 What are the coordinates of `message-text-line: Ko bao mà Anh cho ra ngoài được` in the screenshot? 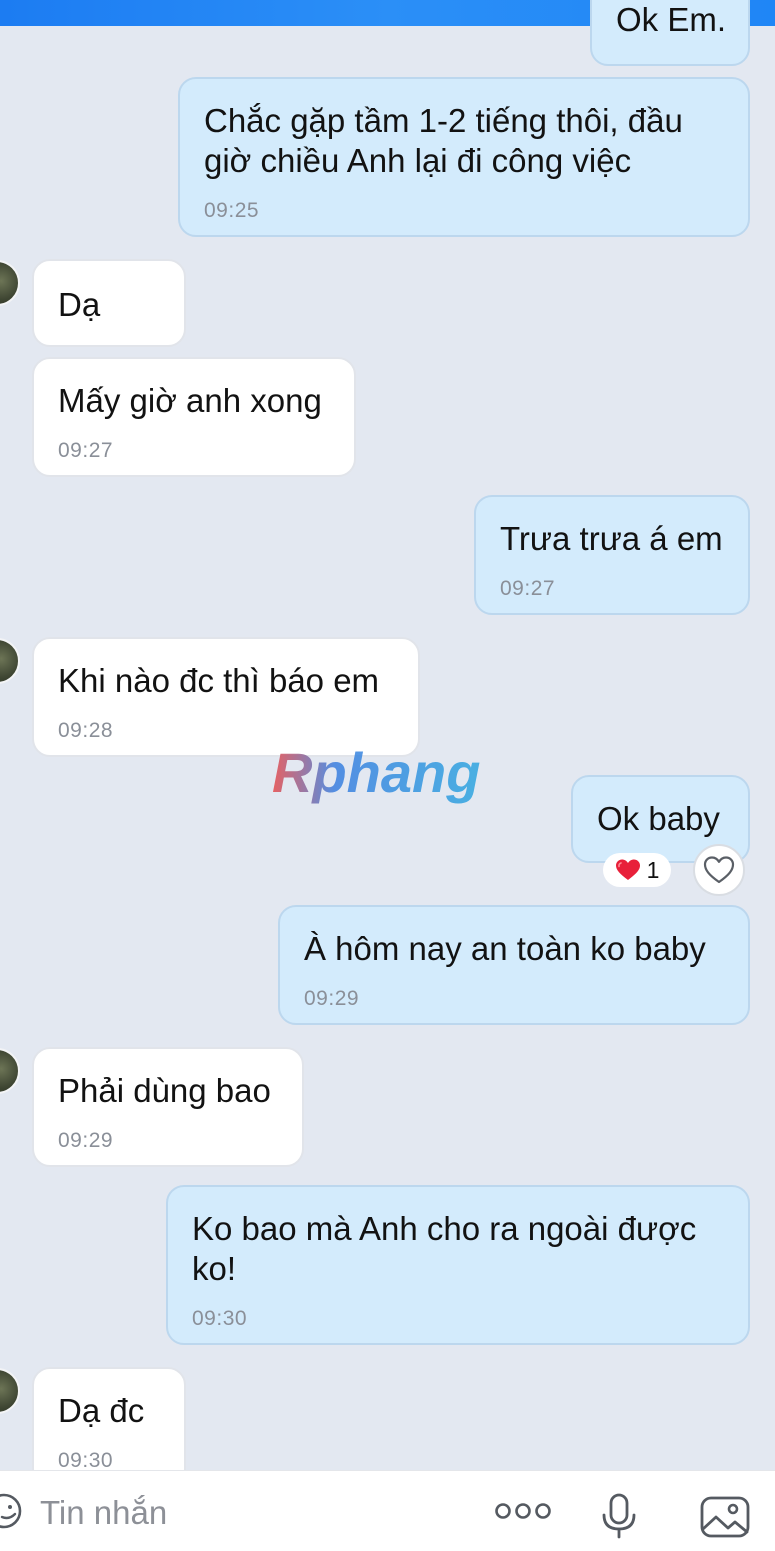 It's located at (444, 1228).